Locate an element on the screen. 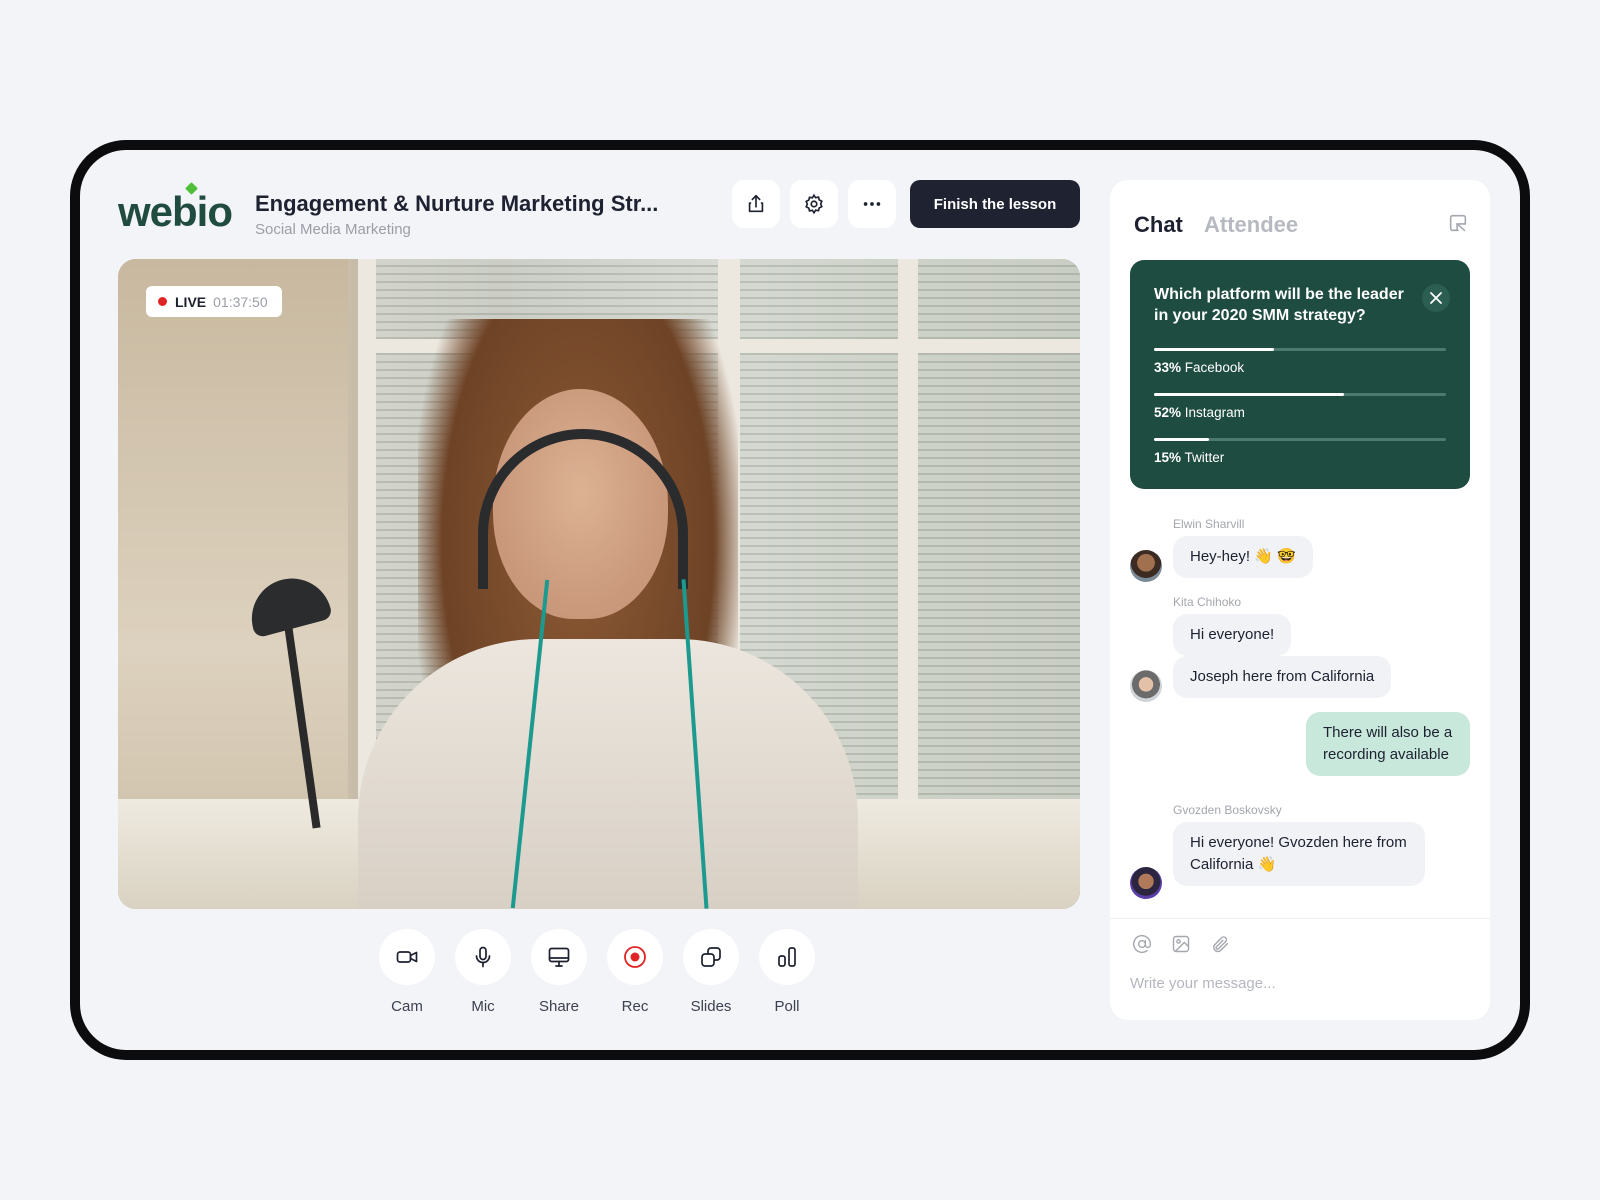  tab-chat: Chat is located at coordinates (1158, 225).